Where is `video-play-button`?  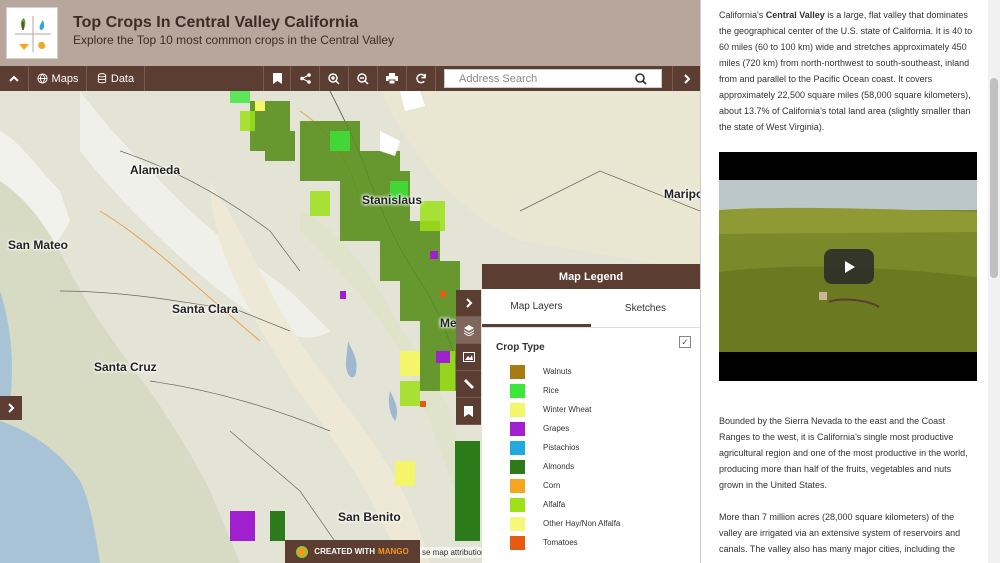 video-play-button is located at coordinates (849, 266).